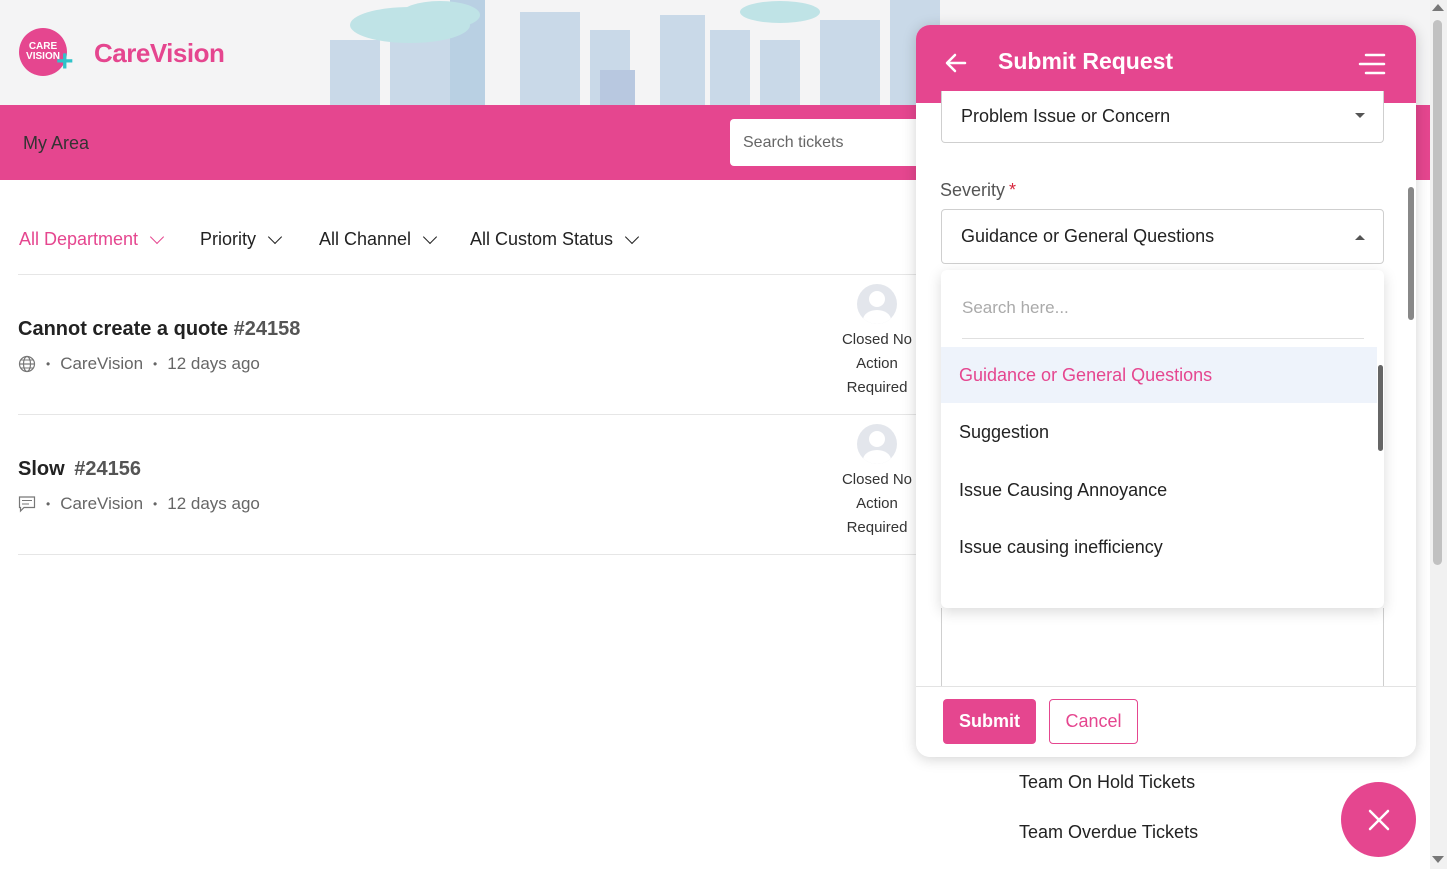 The image size is (1447, 869). I want to click on filter-label: All Channel, so click(365, 239).